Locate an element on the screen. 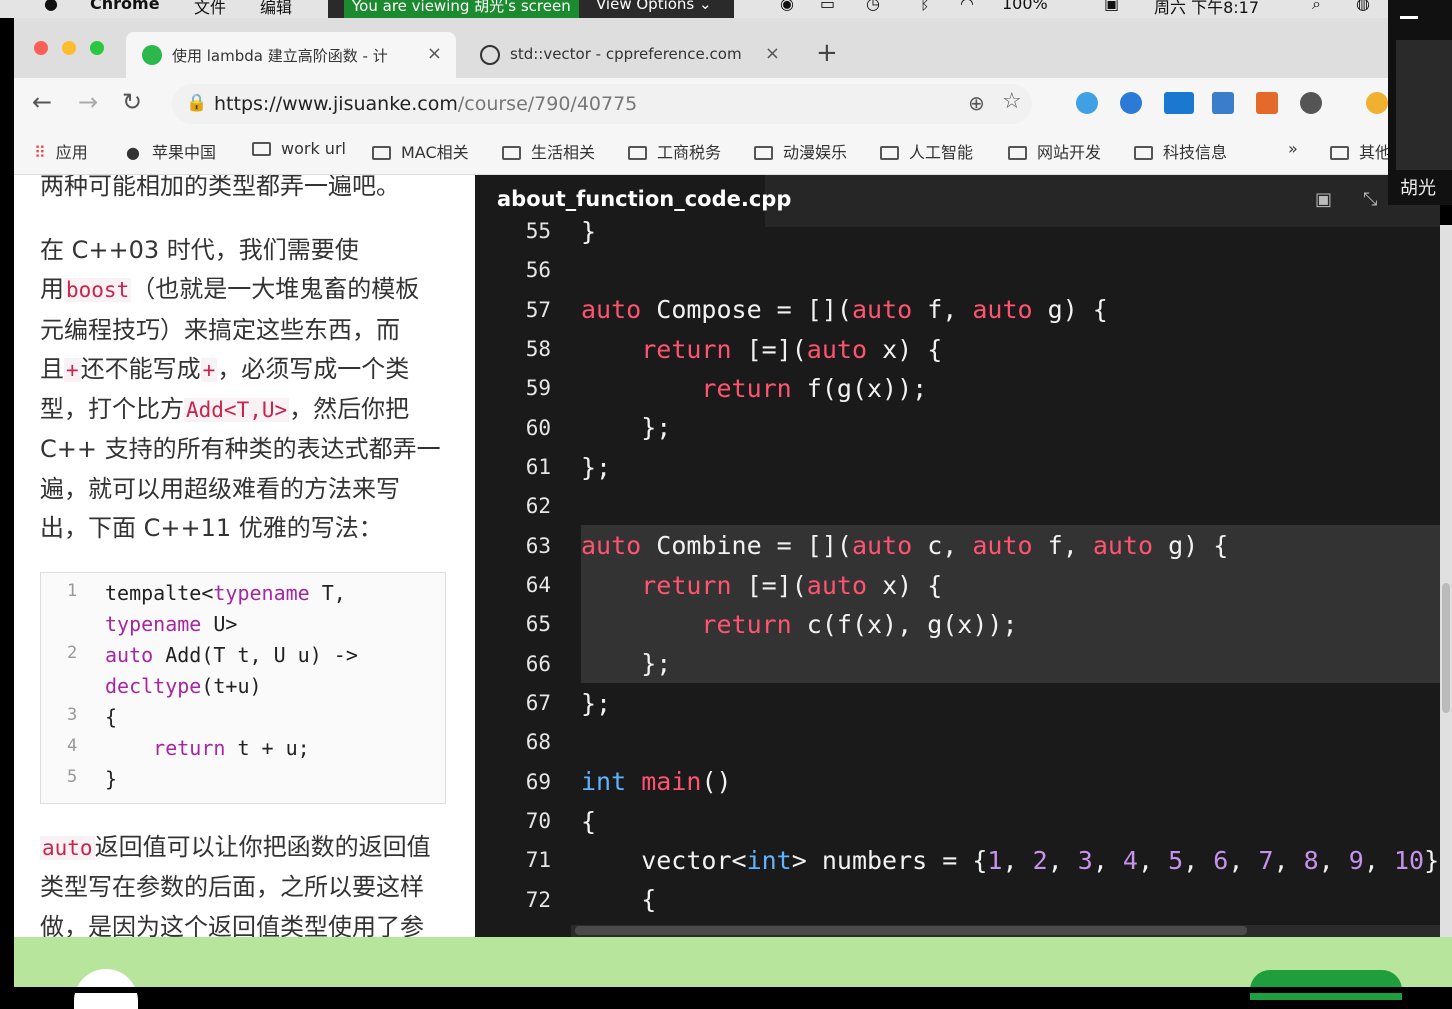 The width and height of the screenshot is (1452, 1009). battery-label: 100% is located at coordinates (1025, 6).